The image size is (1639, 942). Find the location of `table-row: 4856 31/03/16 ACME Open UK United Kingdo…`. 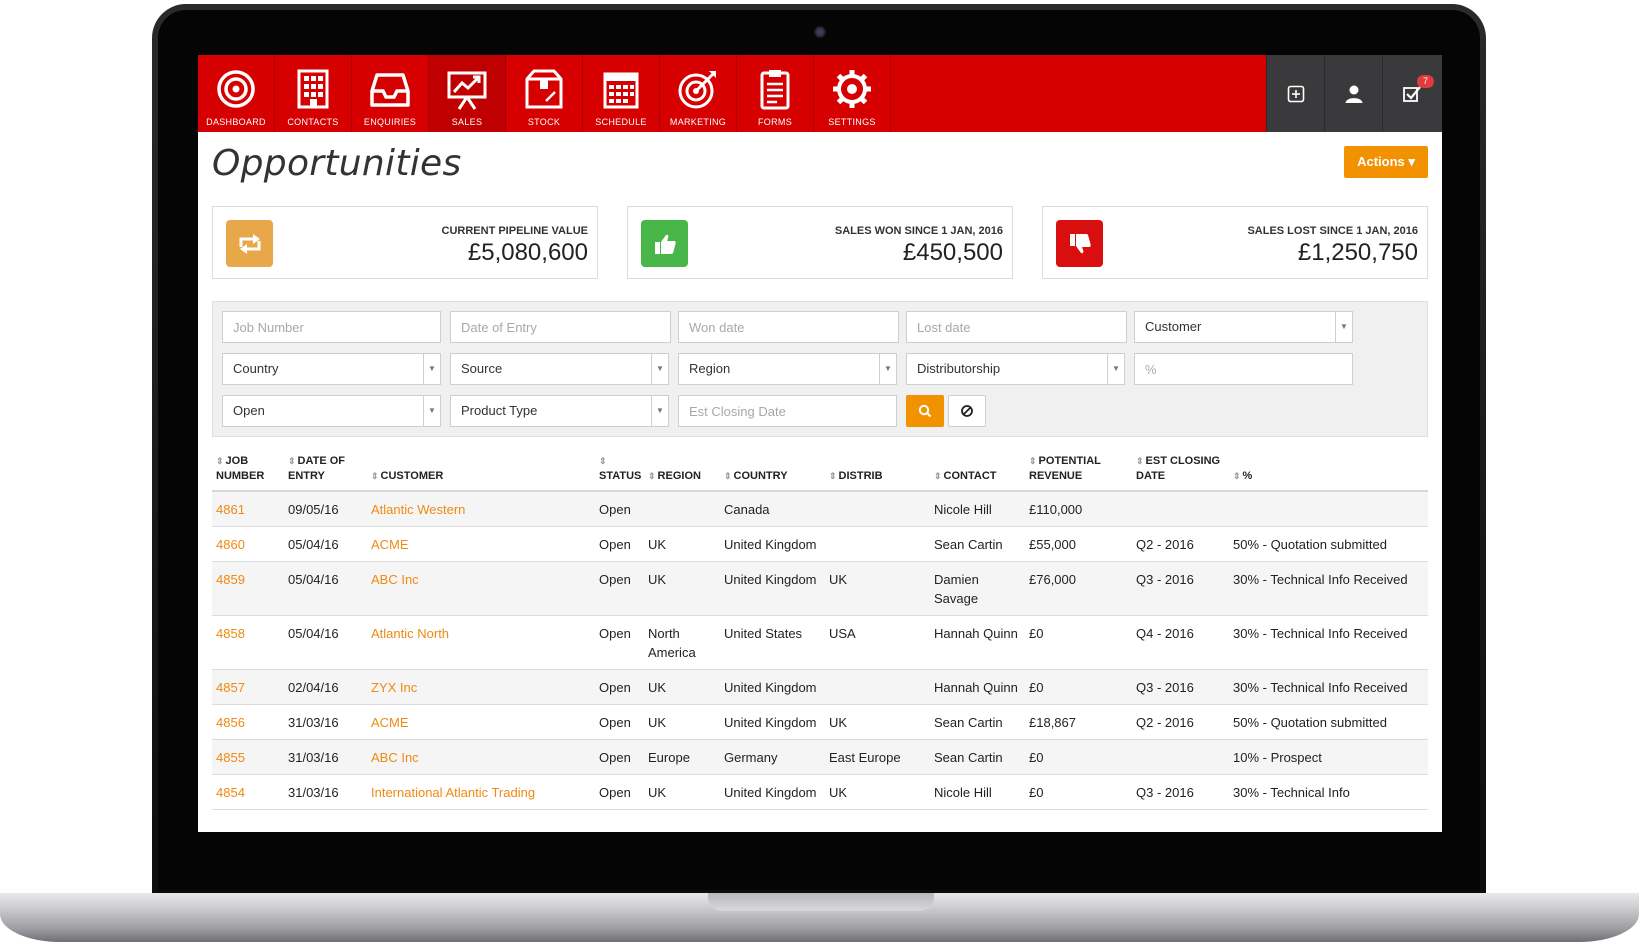

table-row: 4856 31/03/16 ACME Open UK United Kingdo… is located at coordinates (820, 722).